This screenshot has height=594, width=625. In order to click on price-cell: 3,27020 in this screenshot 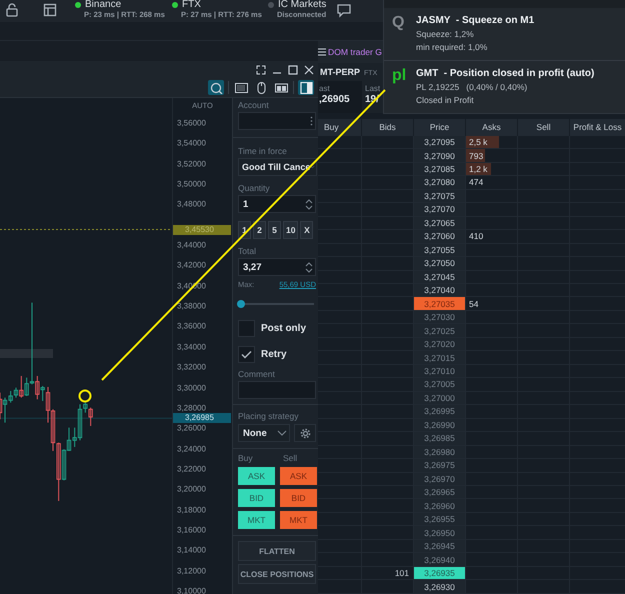, I will do `click(439, 344)`.